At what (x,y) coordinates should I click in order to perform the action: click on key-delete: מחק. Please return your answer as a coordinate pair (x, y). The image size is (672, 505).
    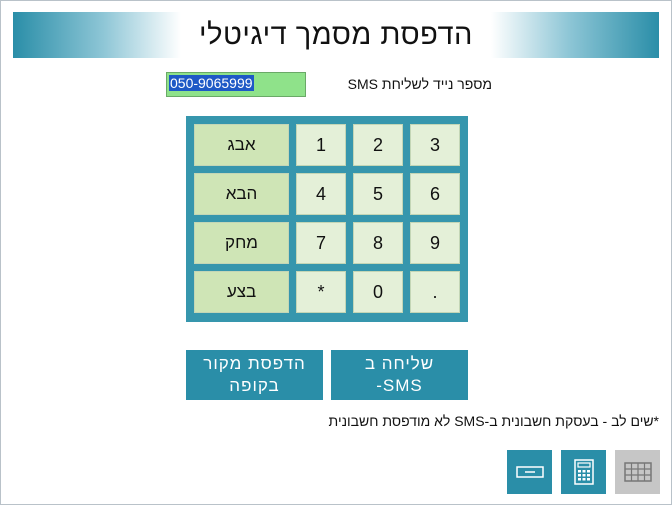
    Looking at the image, I should click on (241, 243).